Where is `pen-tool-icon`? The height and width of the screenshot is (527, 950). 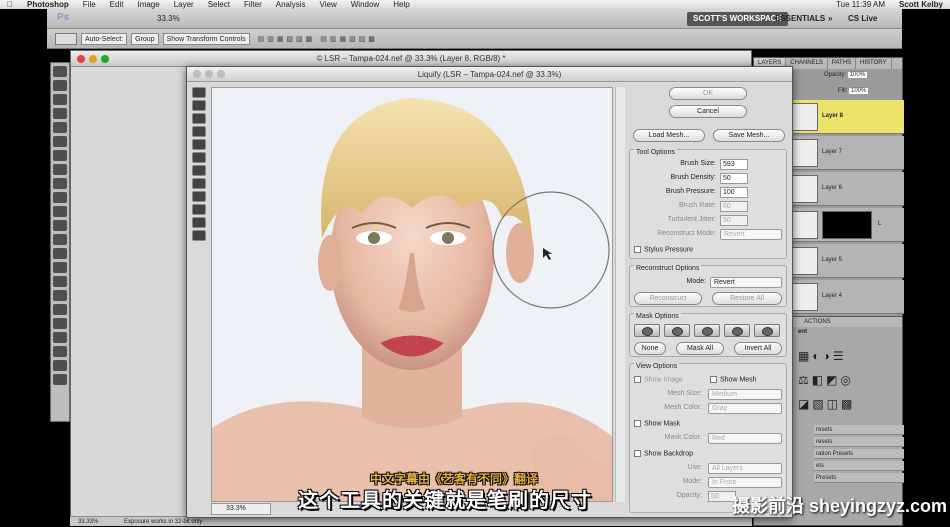 pen-tool-icon is located at coordinates (60, 267).